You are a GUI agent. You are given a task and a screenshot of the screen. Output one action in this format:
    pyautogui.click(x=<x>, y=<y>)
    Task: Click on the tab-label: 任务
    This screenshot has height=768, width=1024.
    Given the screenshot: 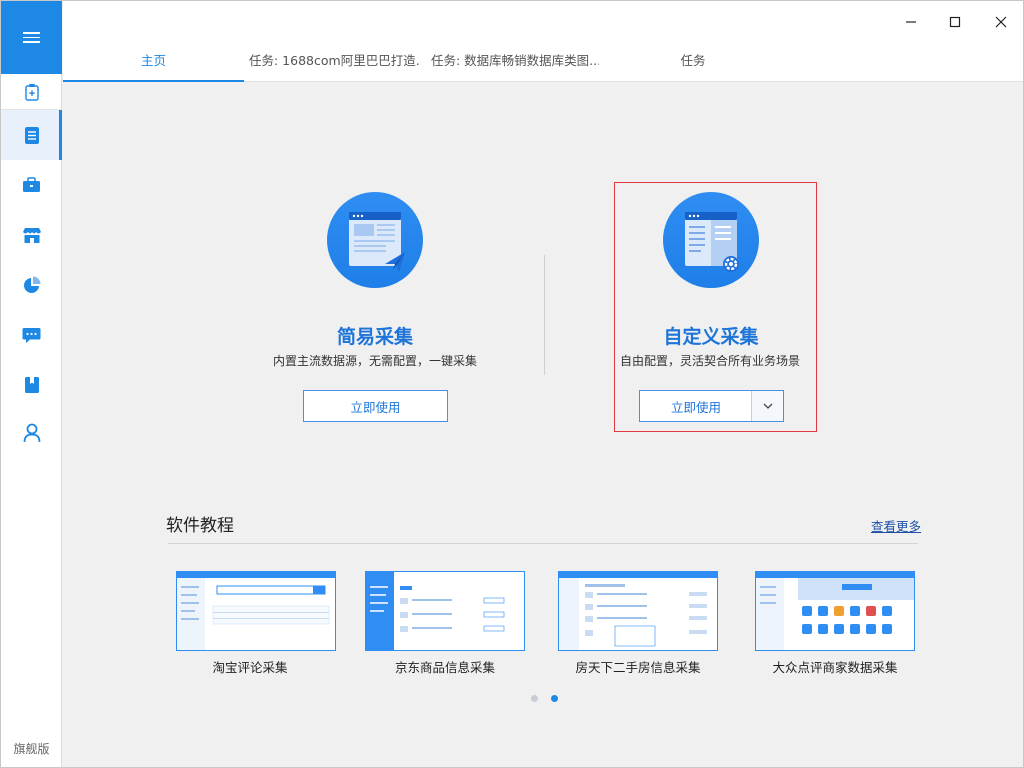 What is the action you would take?
    pyautogui.click(x=693, y=60)
    